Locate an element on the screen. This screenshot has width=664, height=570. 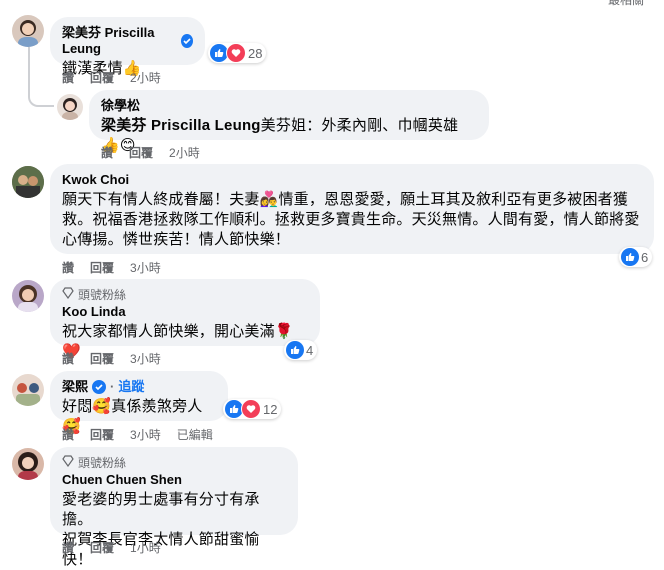
comment-bubble: 頭號粉絲 Koo Linda 祝大家都情人節快樂，開心美滿🌹❤️ is located at coordinates (185, 319).